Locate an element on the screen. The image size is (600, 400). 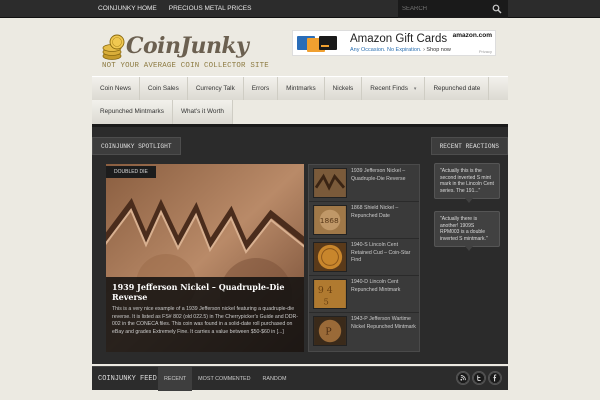
nav-item-repunched-mintmarks: Repunched Mintmarks is located at coordinates (132, 112).